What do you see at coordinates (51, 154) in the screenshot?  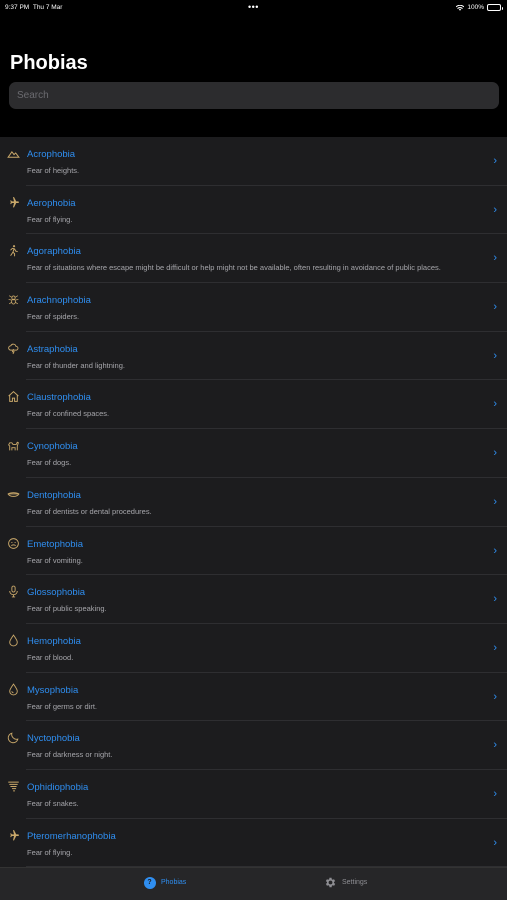 I see `phobia-name: Acrophobia` at bounding box center [51, 154].